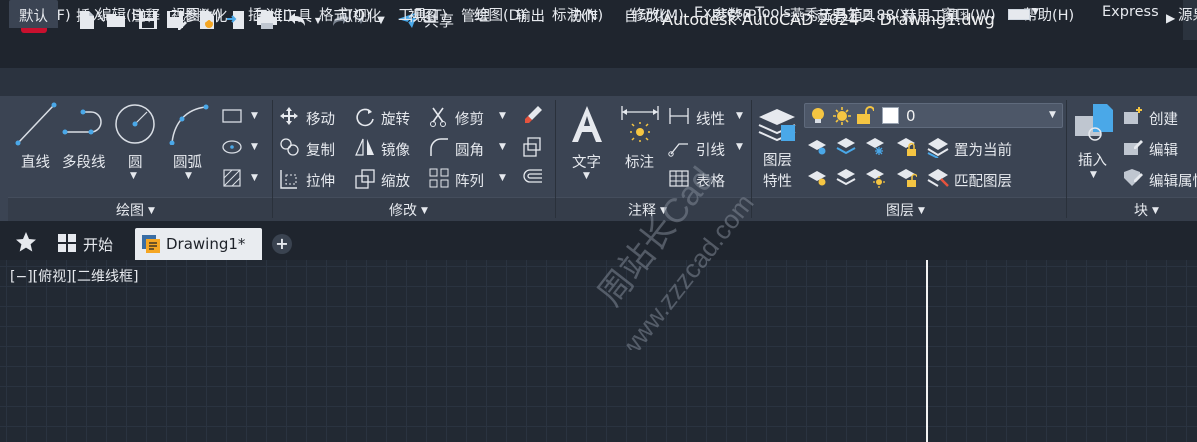 This screenshot has height=442, width=1197. What do you see at coordinates (533, 147) in the screenshot?
I see `explode-icon` at bounding box center [533, 147].